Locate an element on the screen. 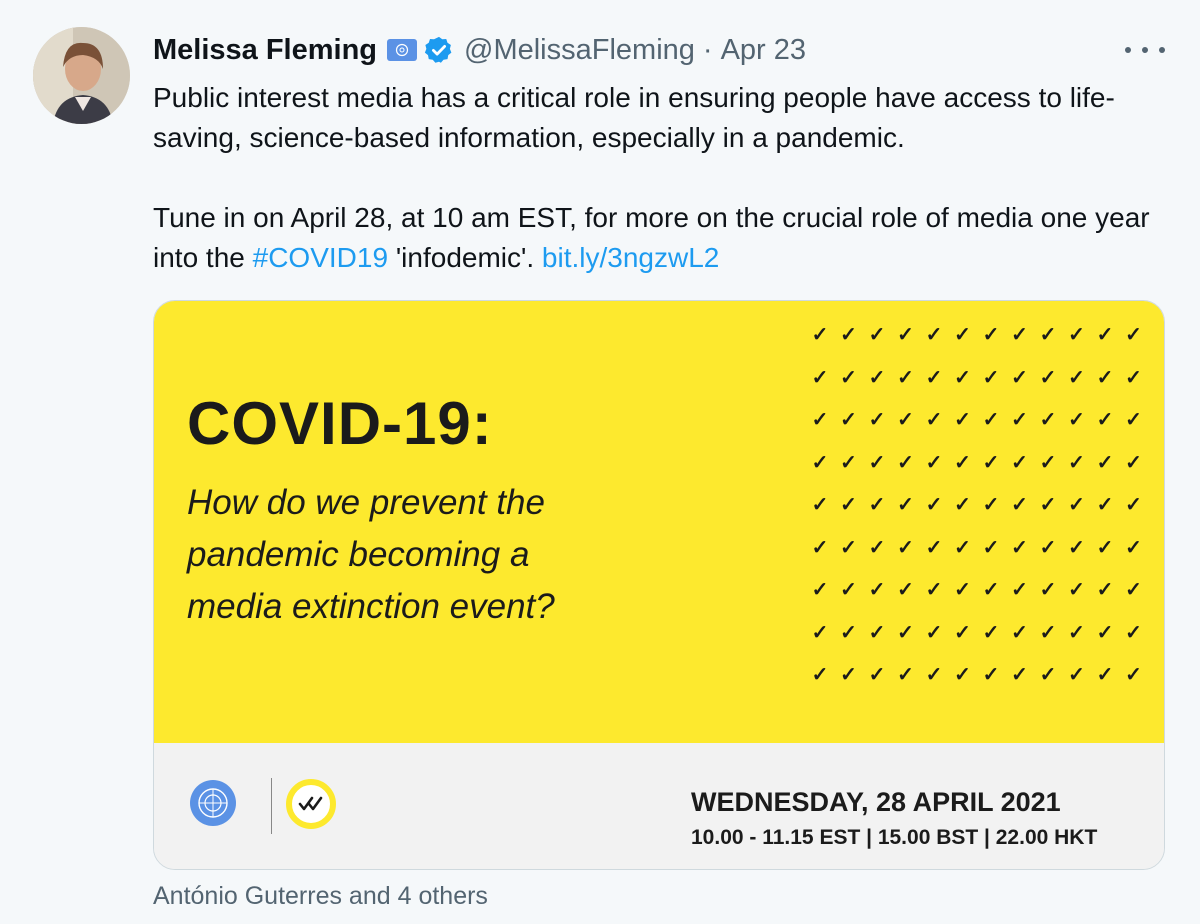 The height and width of the screenshot is (924, 1200). author-handle: @MelissaFleming is located at coordinates (579, 50).